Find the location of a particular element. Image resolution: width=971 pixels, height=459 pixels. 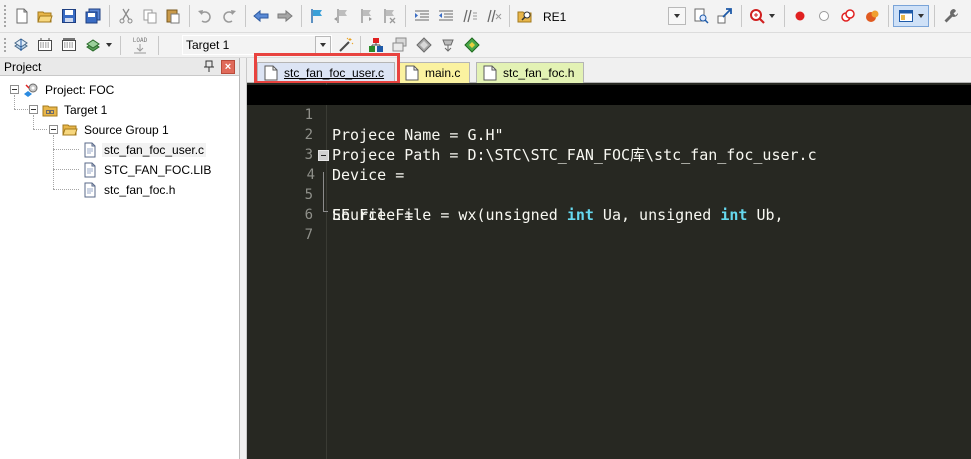

pin-icon is located at coordinates (209, 66).